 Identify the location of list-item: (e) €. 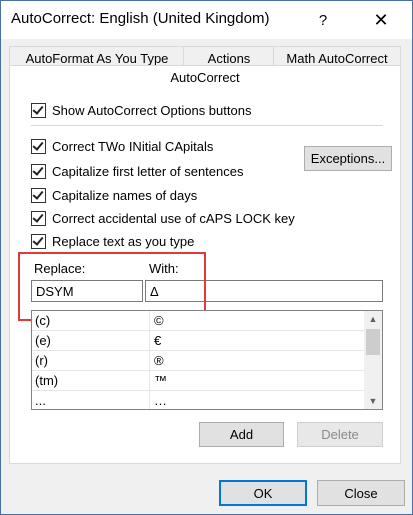
(198, 341).